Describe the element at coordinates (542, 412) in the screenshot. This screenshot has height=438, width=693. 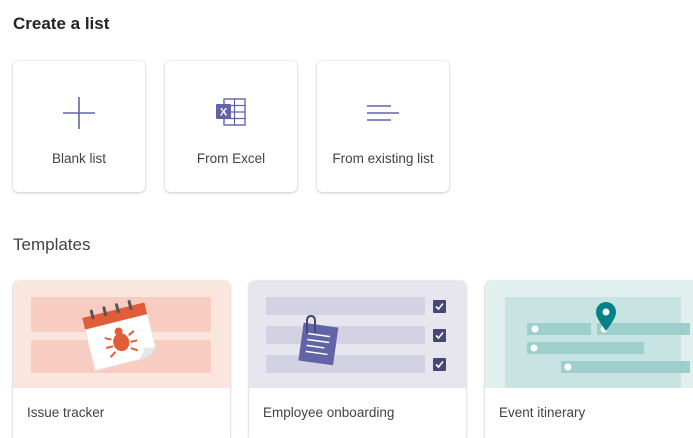
I see `event-itinerary-label: Event itinerary` at that location.